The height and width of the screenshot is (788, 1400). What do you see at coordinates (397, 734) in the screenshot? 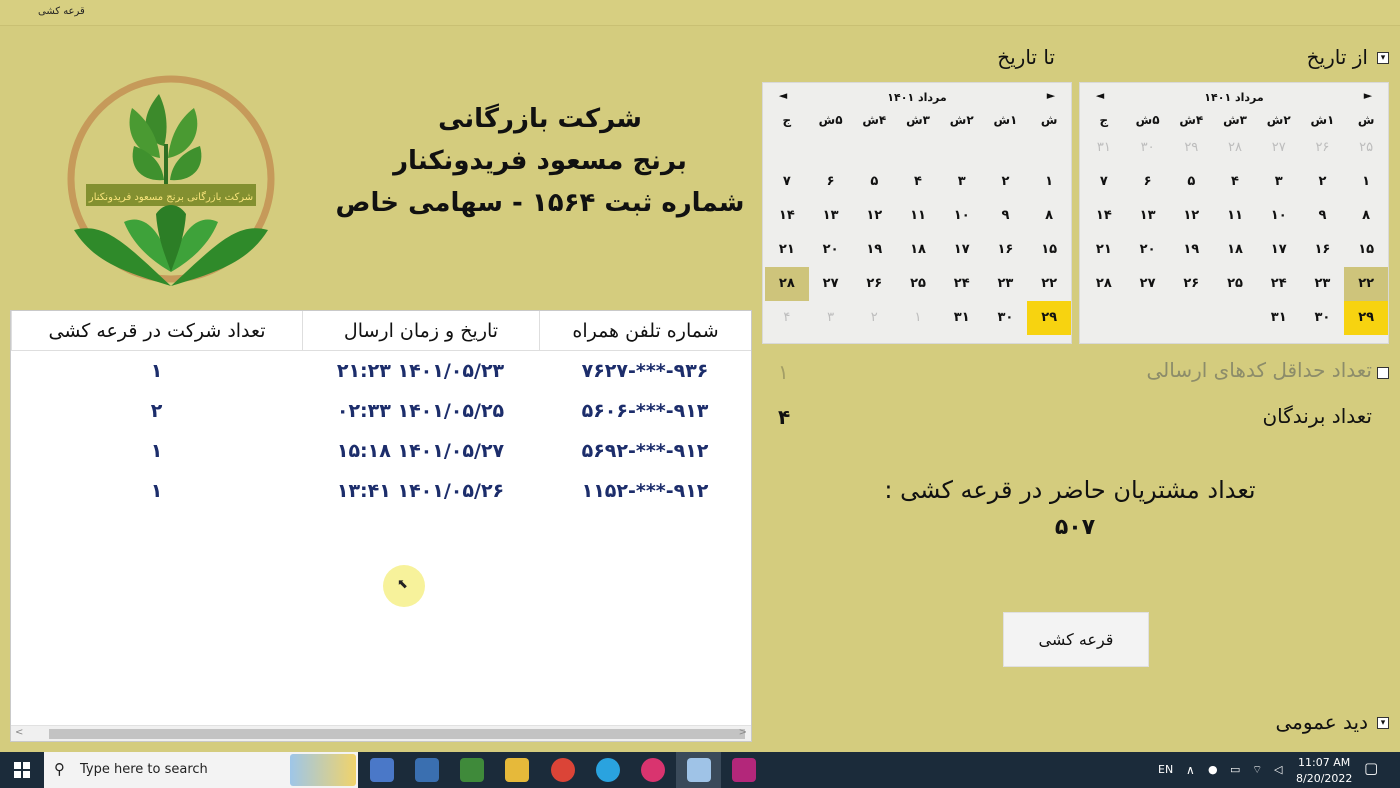
I see `scrollbar-thumb` at bounding box center [397, 734].